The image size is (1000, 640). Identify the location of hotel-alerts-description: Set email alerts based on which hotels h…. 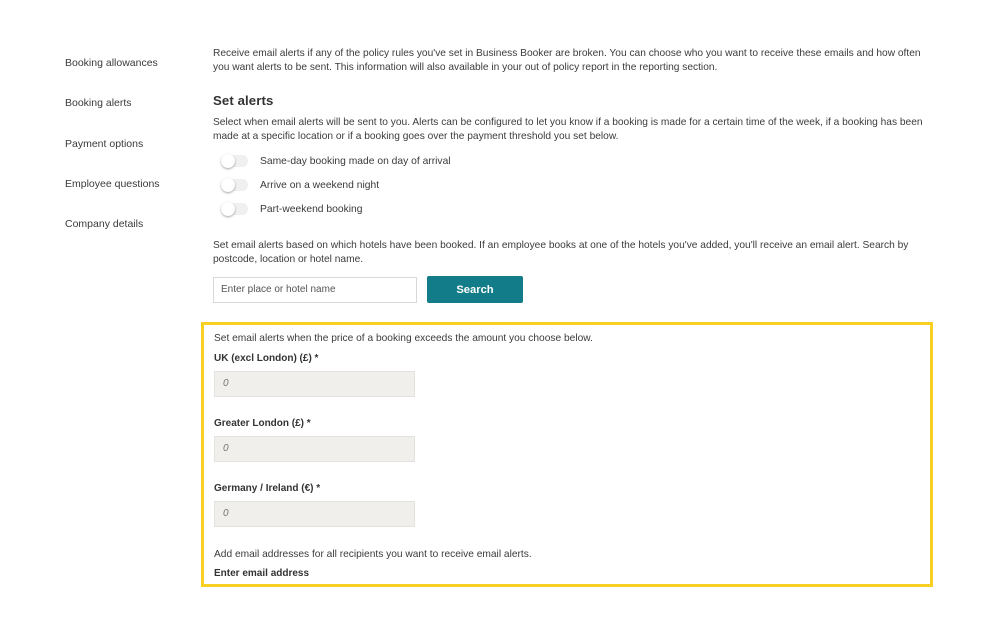
(561, 252).